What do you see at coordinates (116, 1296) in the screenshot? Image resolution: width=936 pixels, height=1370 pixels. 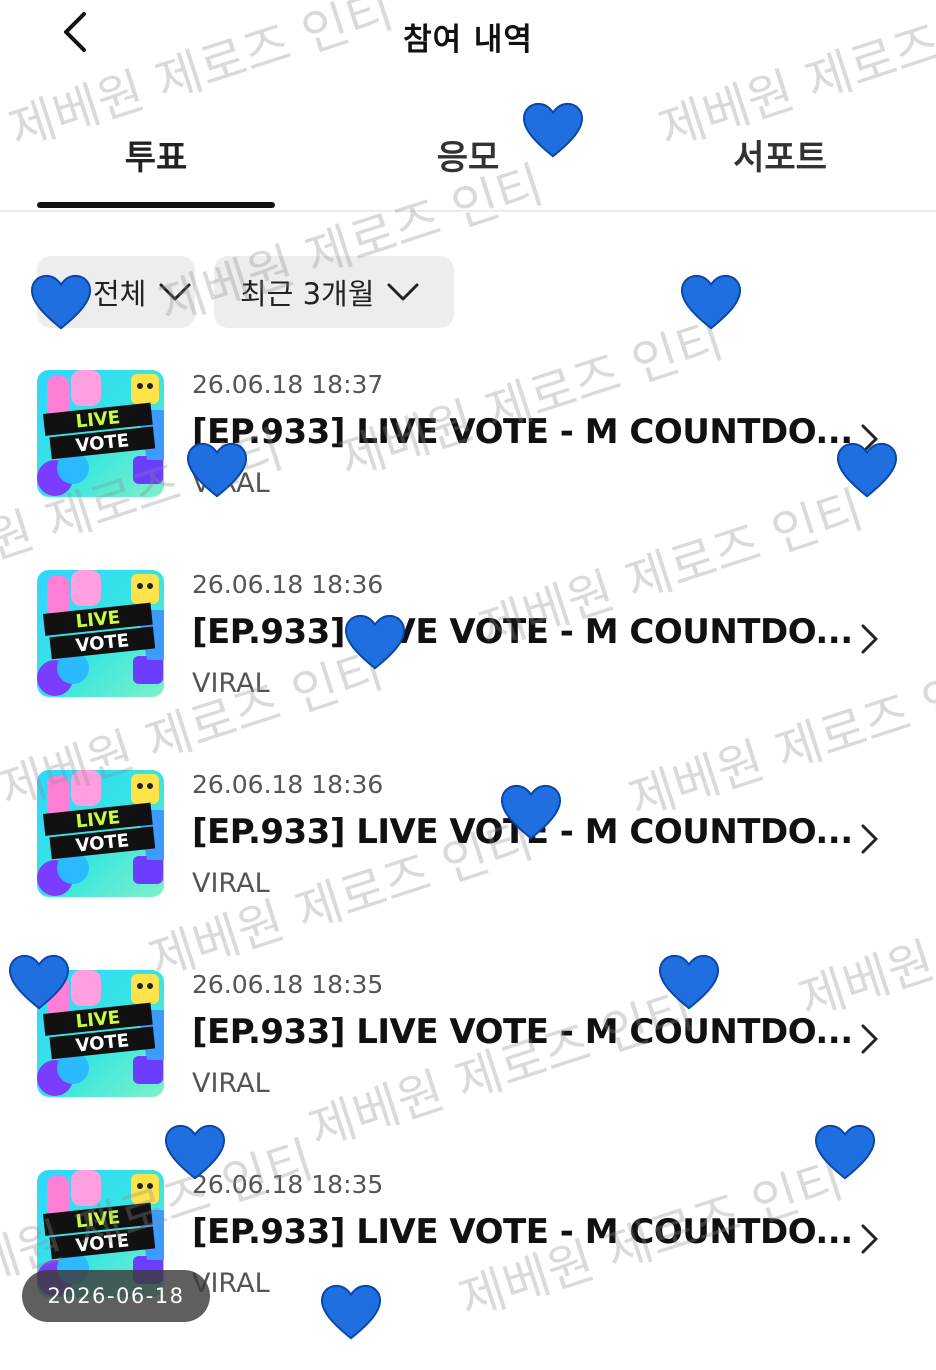 I see `screenshot-date-badge: 2026-06-18` at bounding box center [116, 1296].